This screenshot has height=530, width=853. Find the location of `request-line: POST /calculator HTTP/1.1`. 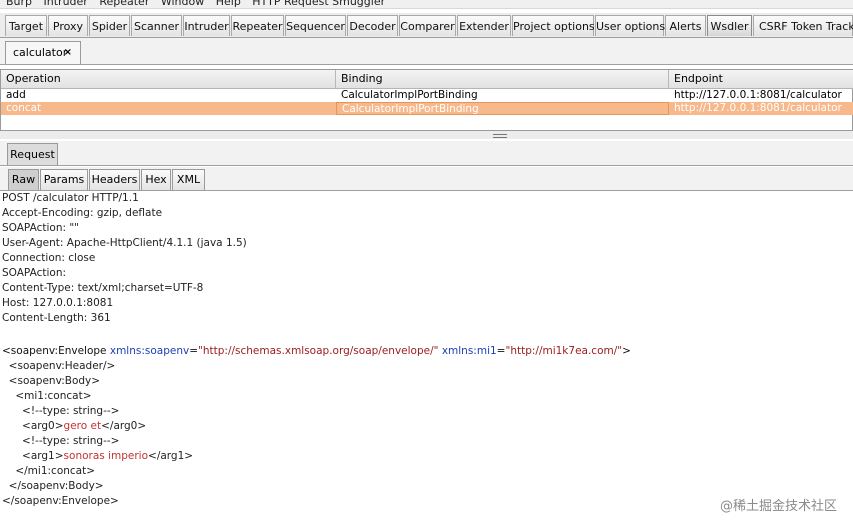

request-line: POST /calculator HTTP/1.1 is located at coordinates (70, 198).